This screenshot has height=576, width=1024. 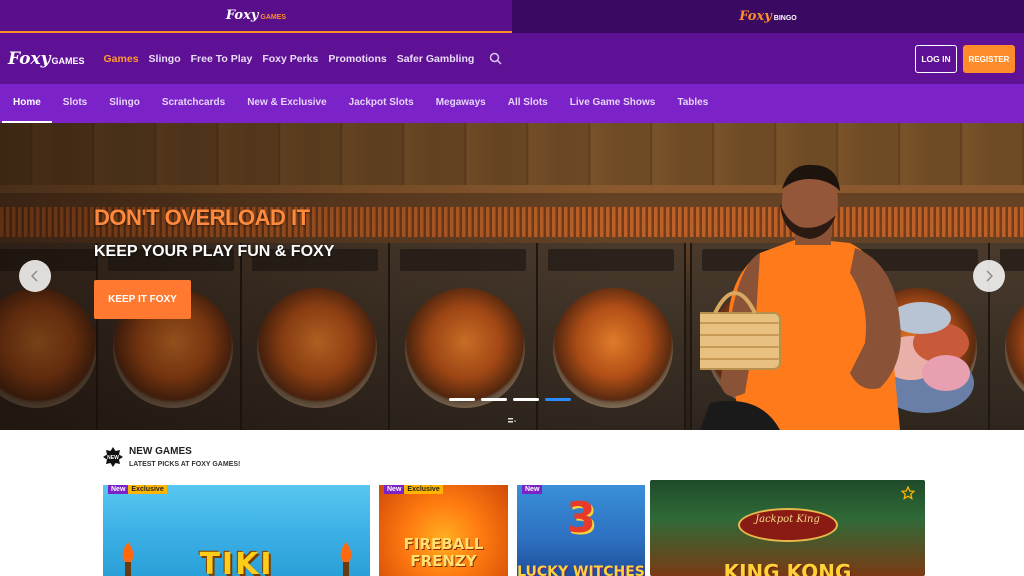 I want to click on hero-cta-button: KEEP IT FOXY, so click(x=142, y=299).